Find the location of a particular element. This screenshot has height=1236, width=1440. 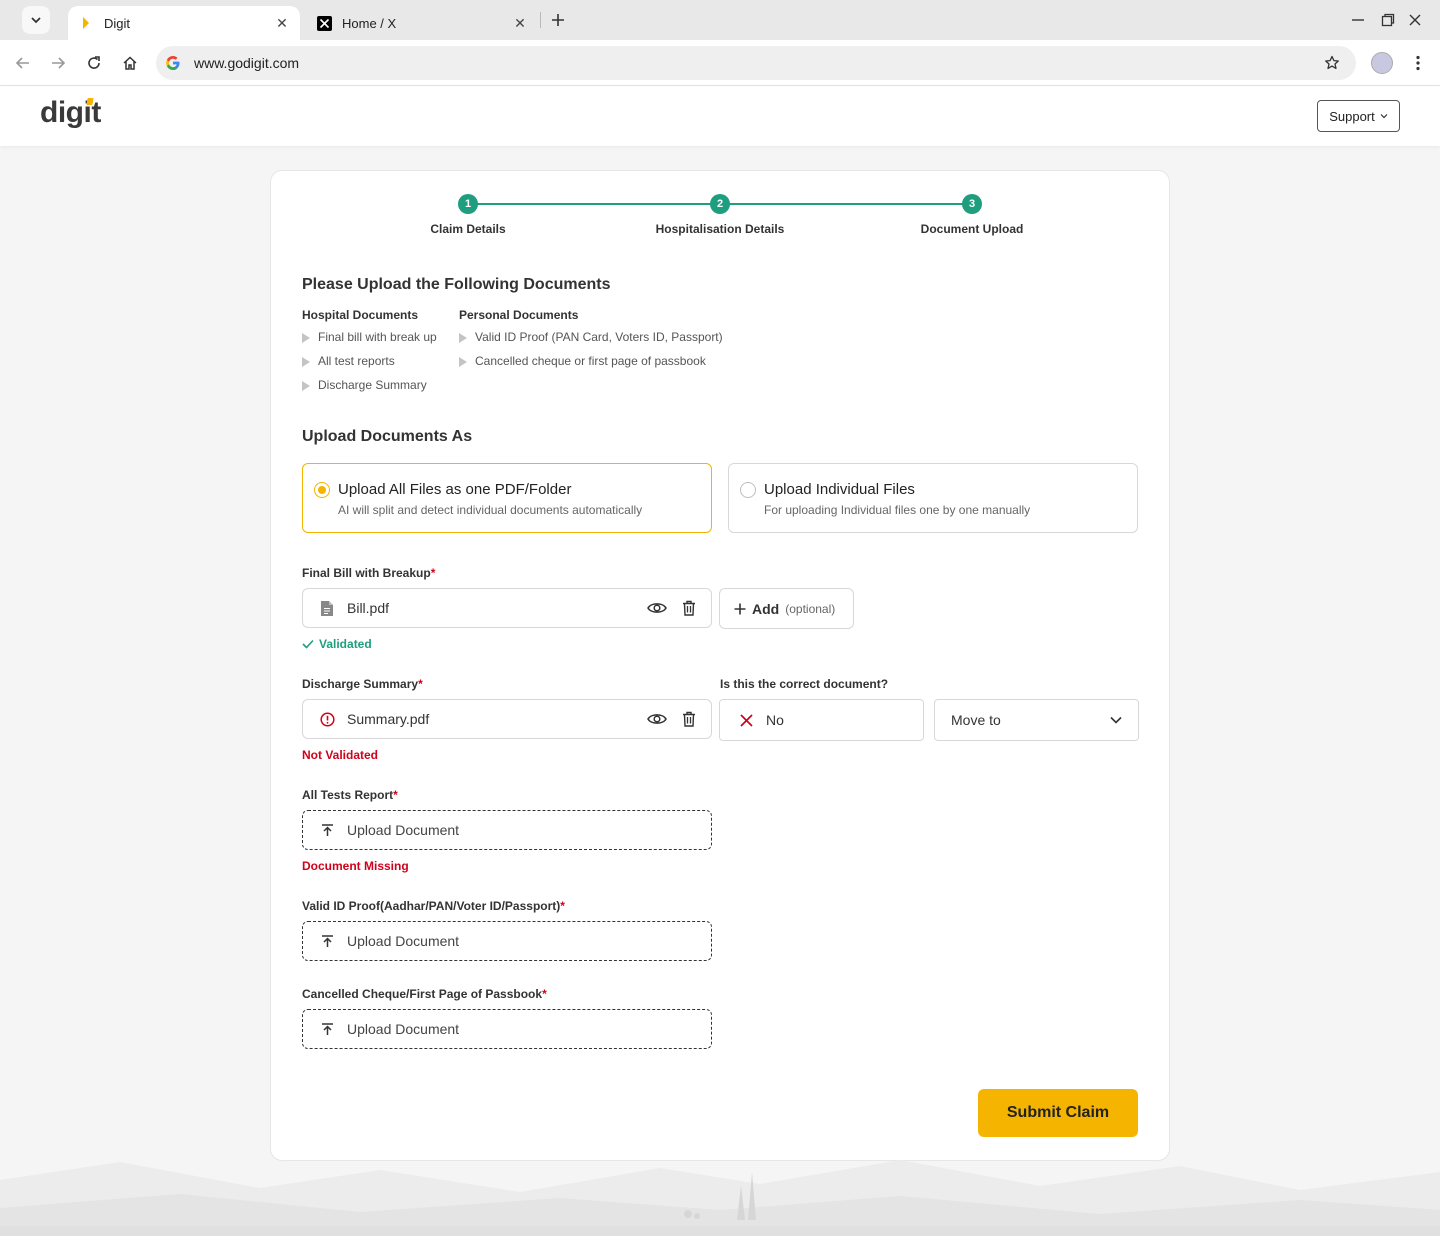

tests-report-upload: Upload Document is located at coordinates (507, 830).